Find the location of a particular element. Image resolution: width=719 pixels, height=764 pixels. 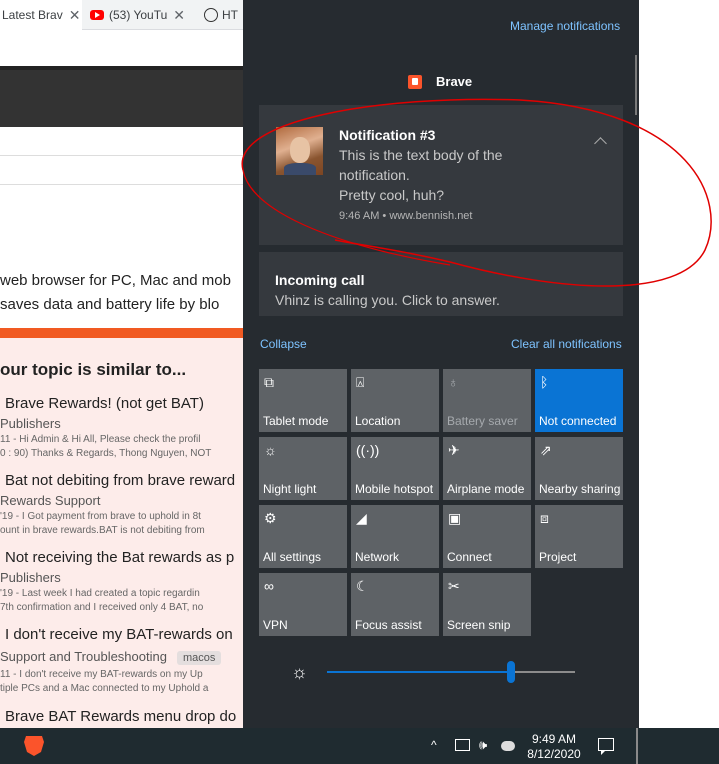

page-text-line: saves data and battery life by blo is located at coordinates (110, 304).